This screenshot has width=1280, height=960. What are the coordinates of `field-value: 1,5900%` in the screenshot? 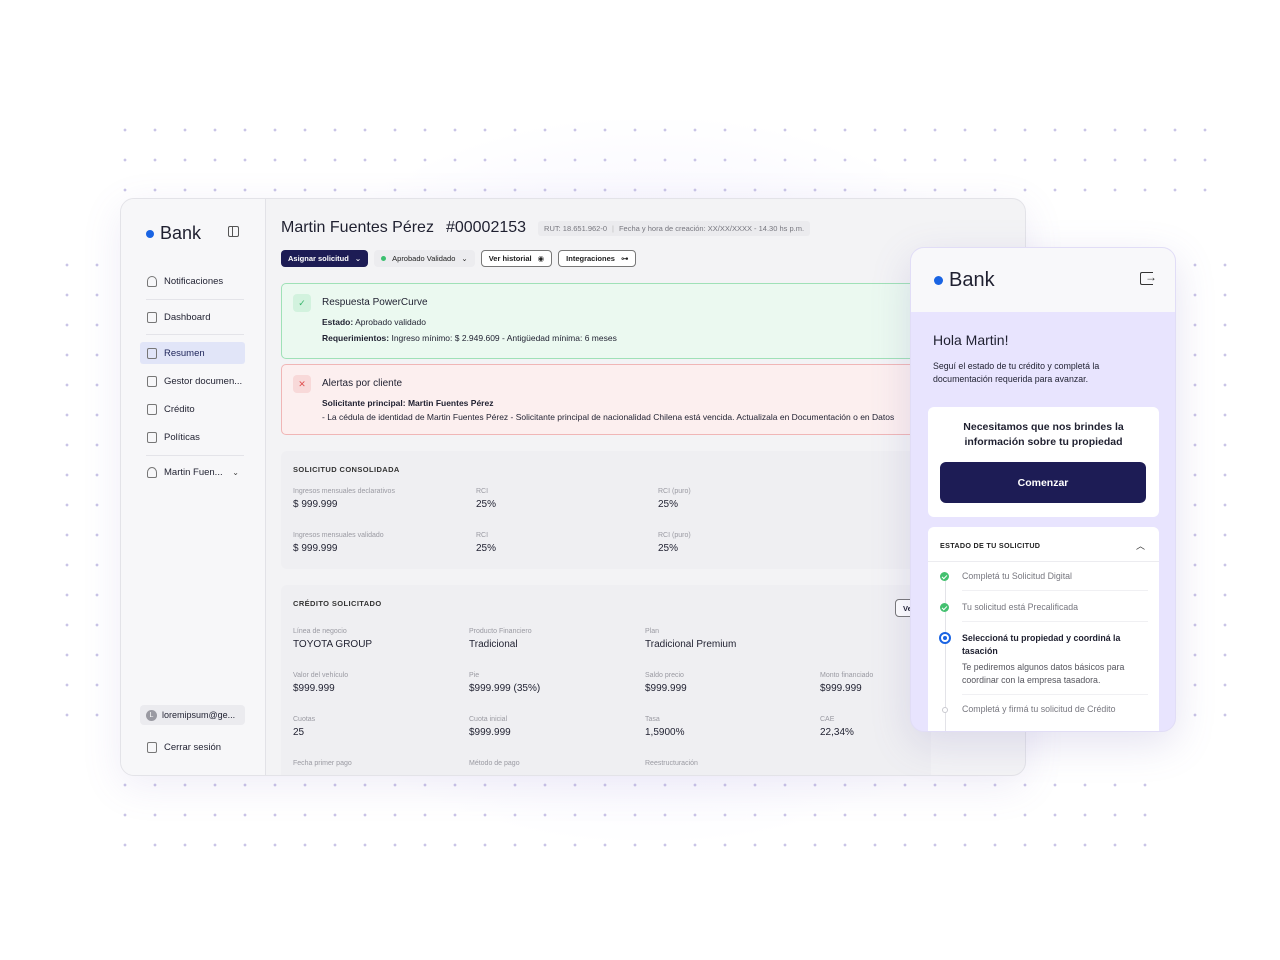 It's located at (665, 732).